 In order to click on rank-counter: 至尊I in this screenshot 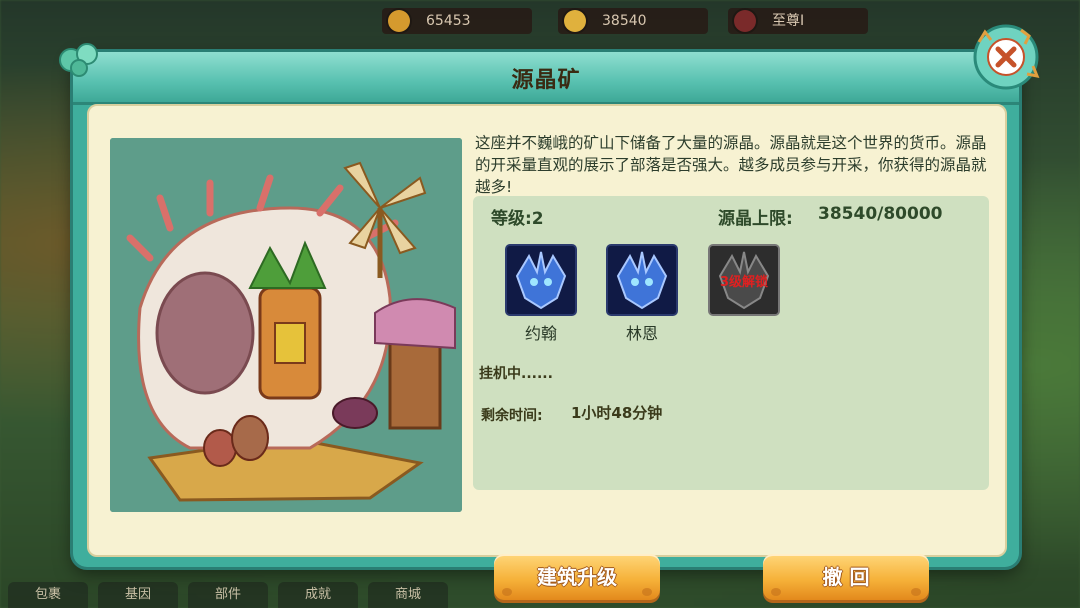, I will do `click(798, 21)`.